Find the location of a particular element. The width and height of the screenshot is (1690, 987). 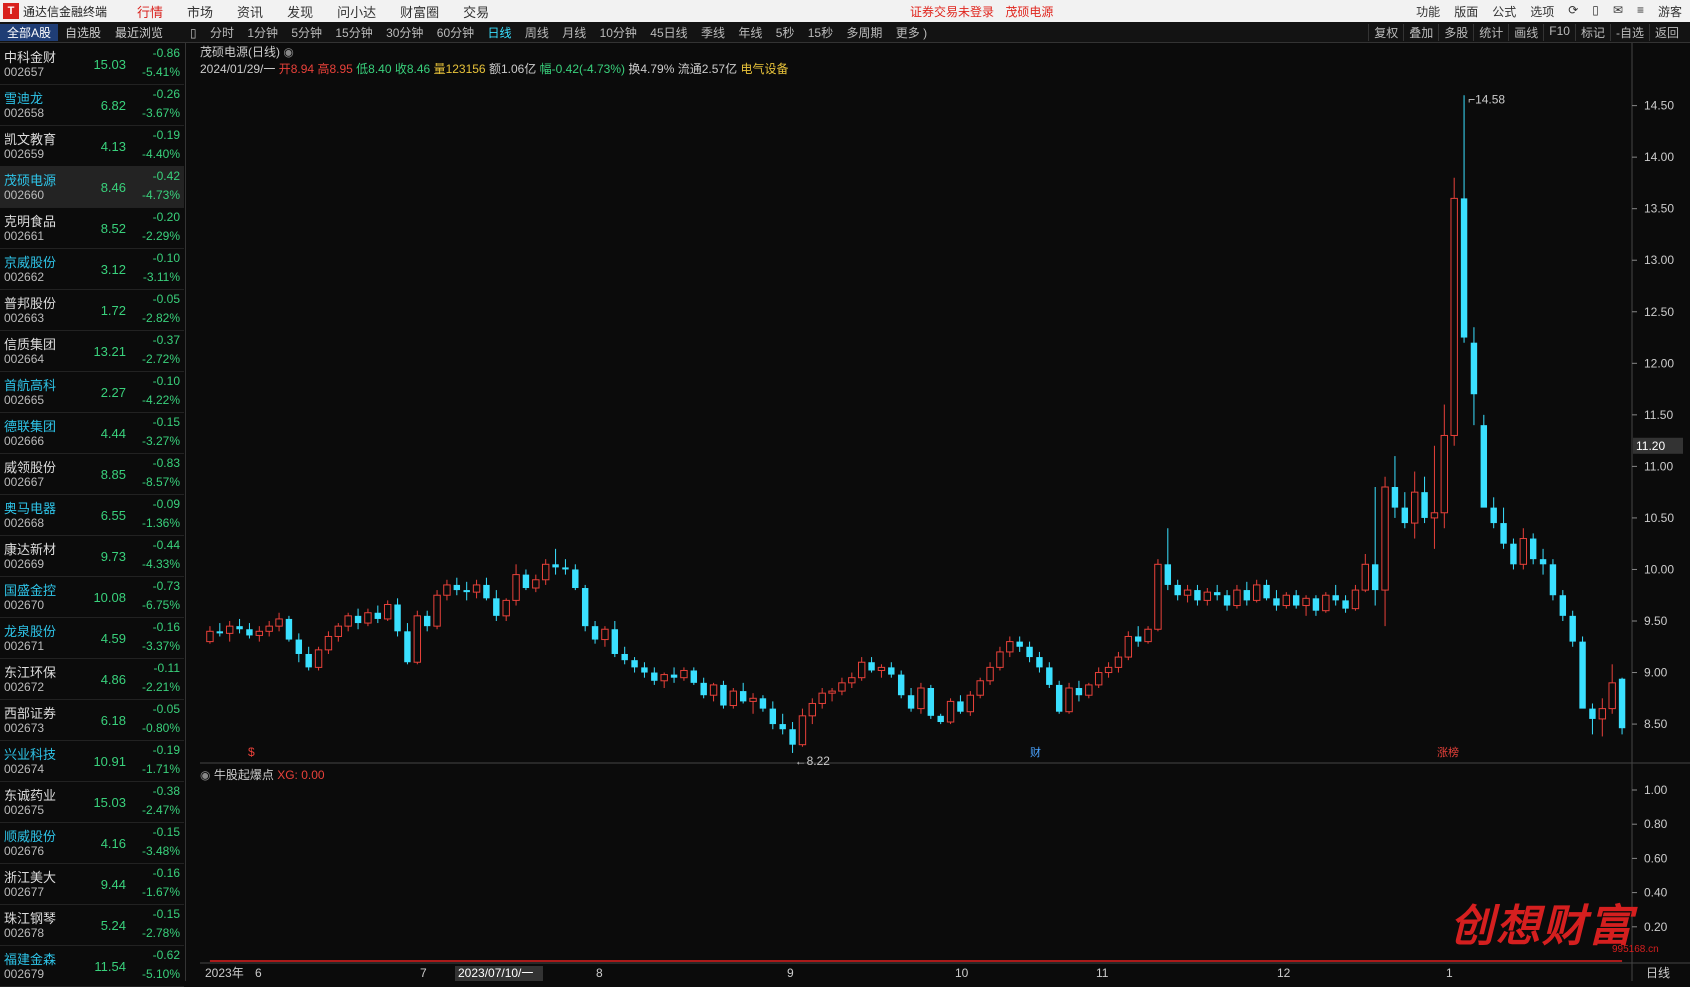

date-tick-label: 9 is located at coordinates (790, 973).